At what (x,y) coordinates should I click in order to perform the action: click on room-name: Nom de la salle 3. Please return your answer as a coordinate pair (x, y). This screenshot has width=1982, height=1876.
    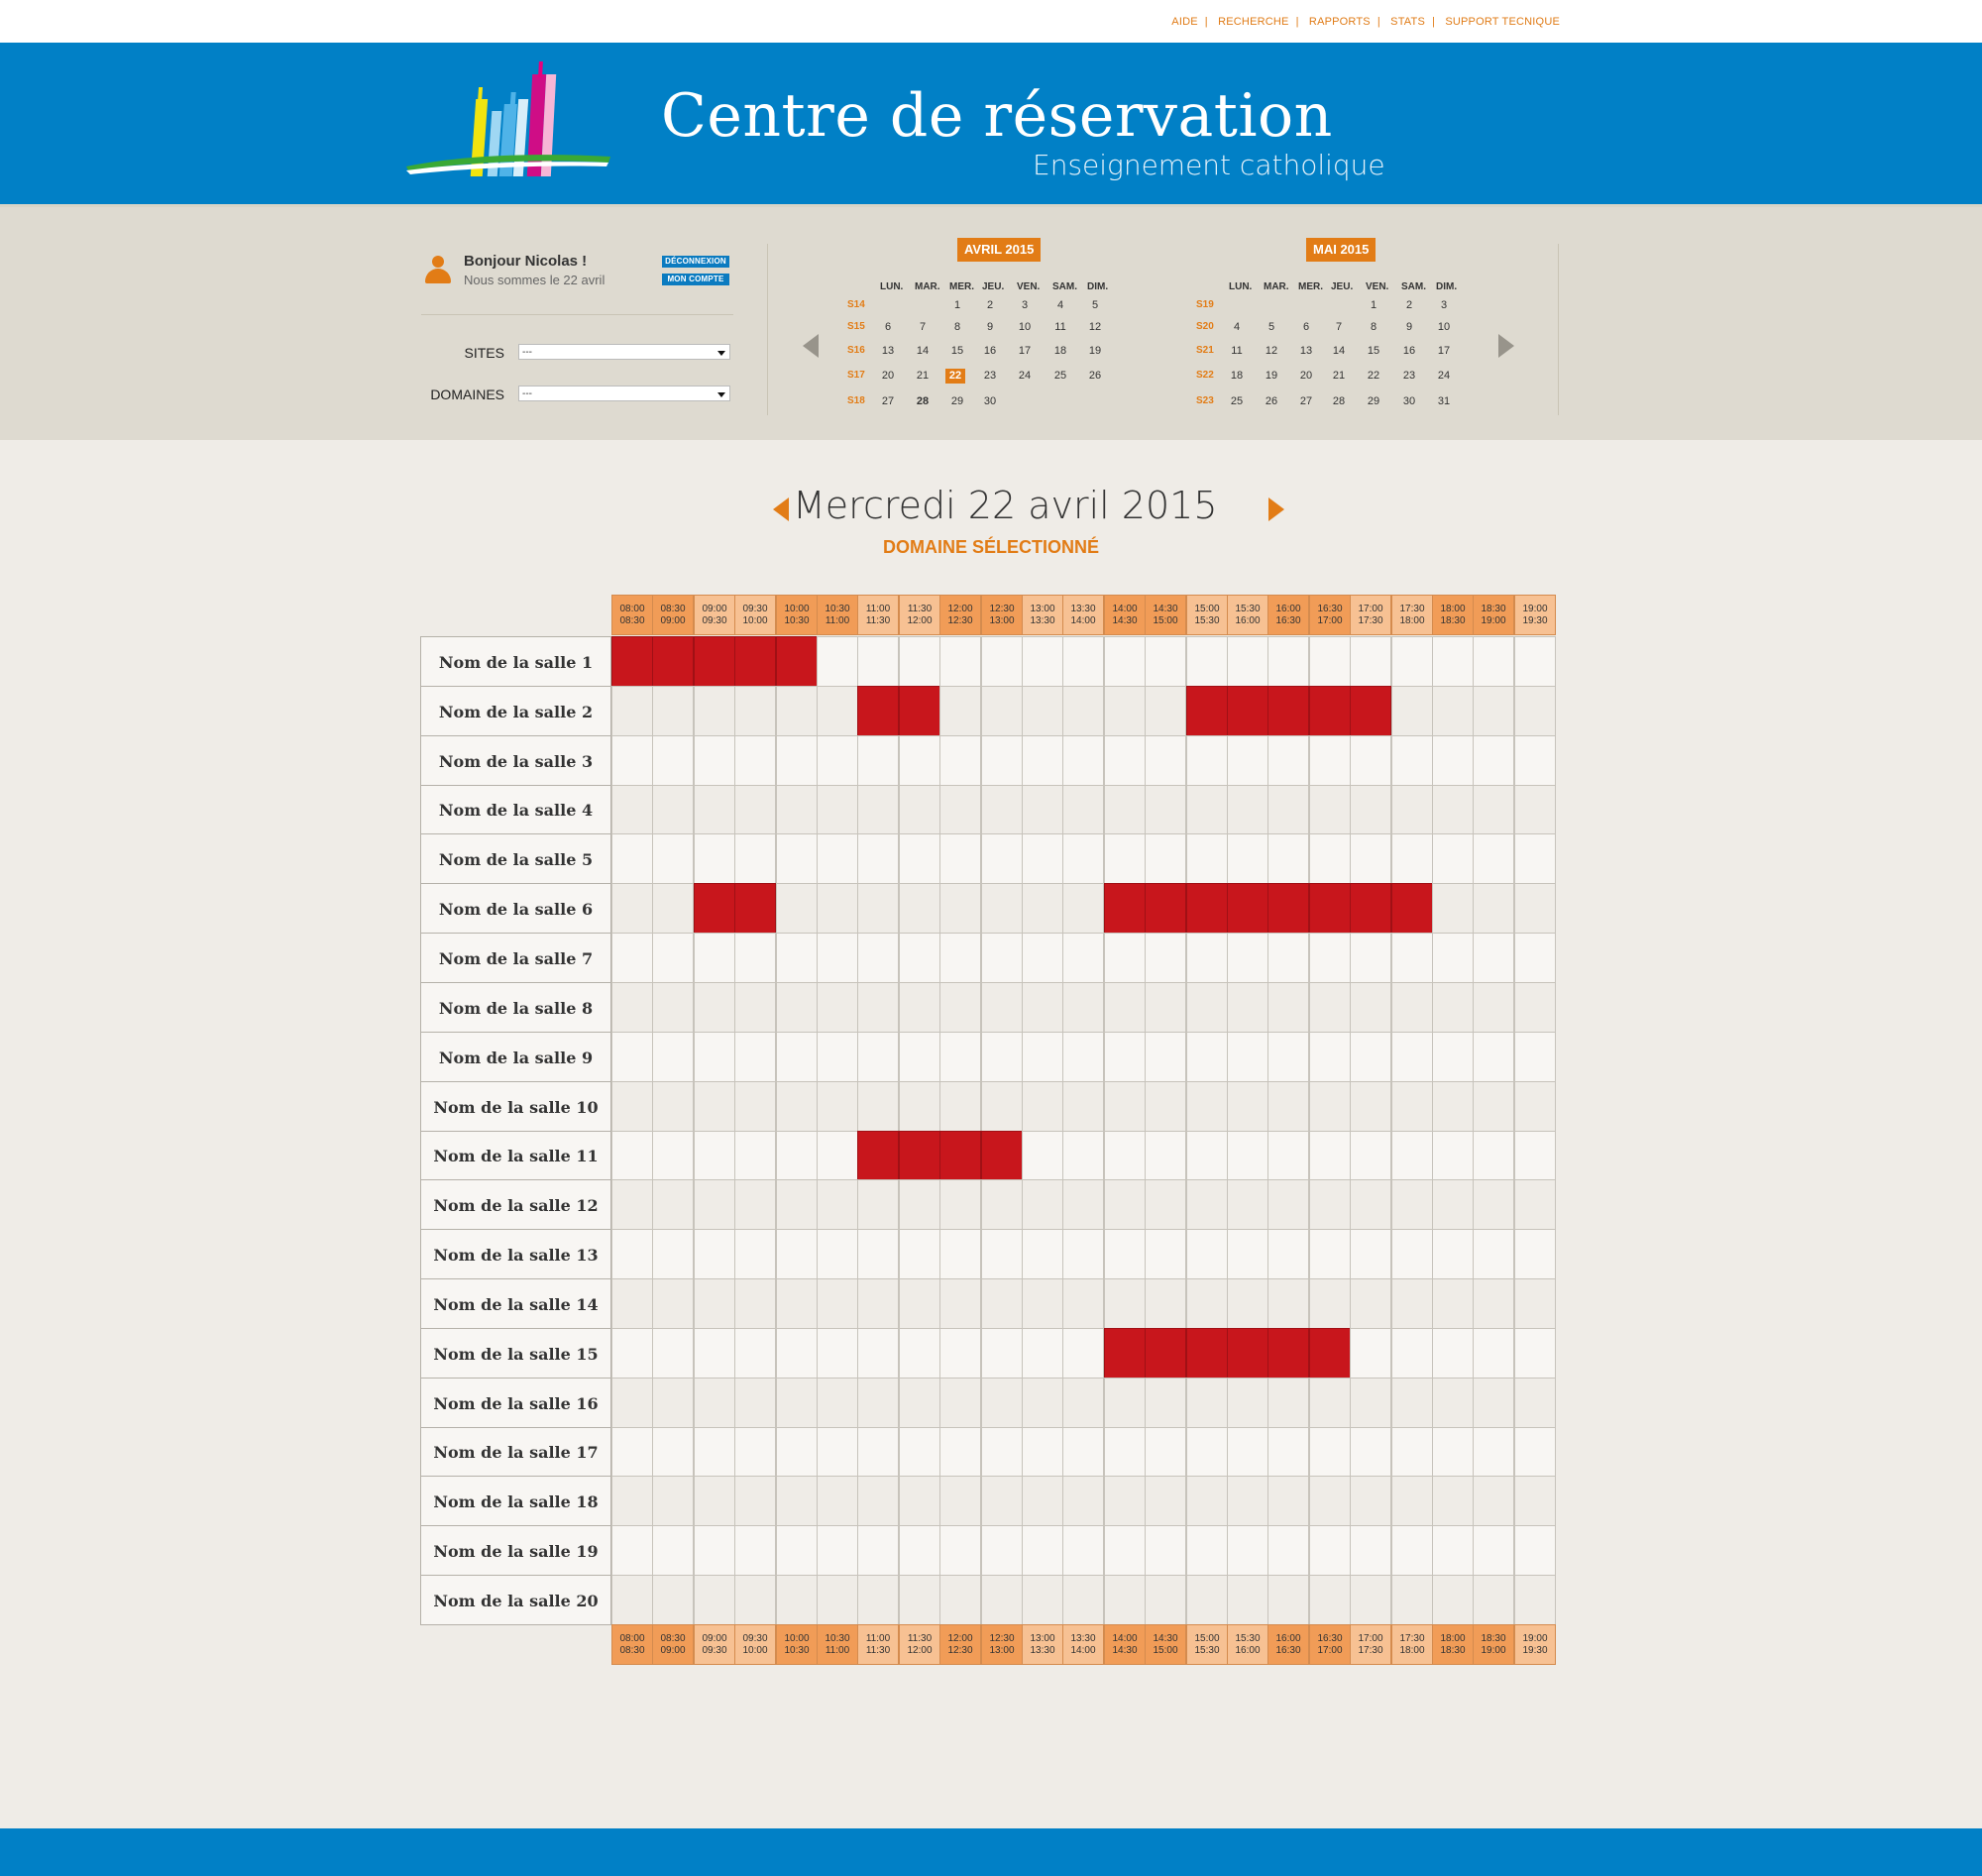
    Looking at the image, I should click on (515, 760).